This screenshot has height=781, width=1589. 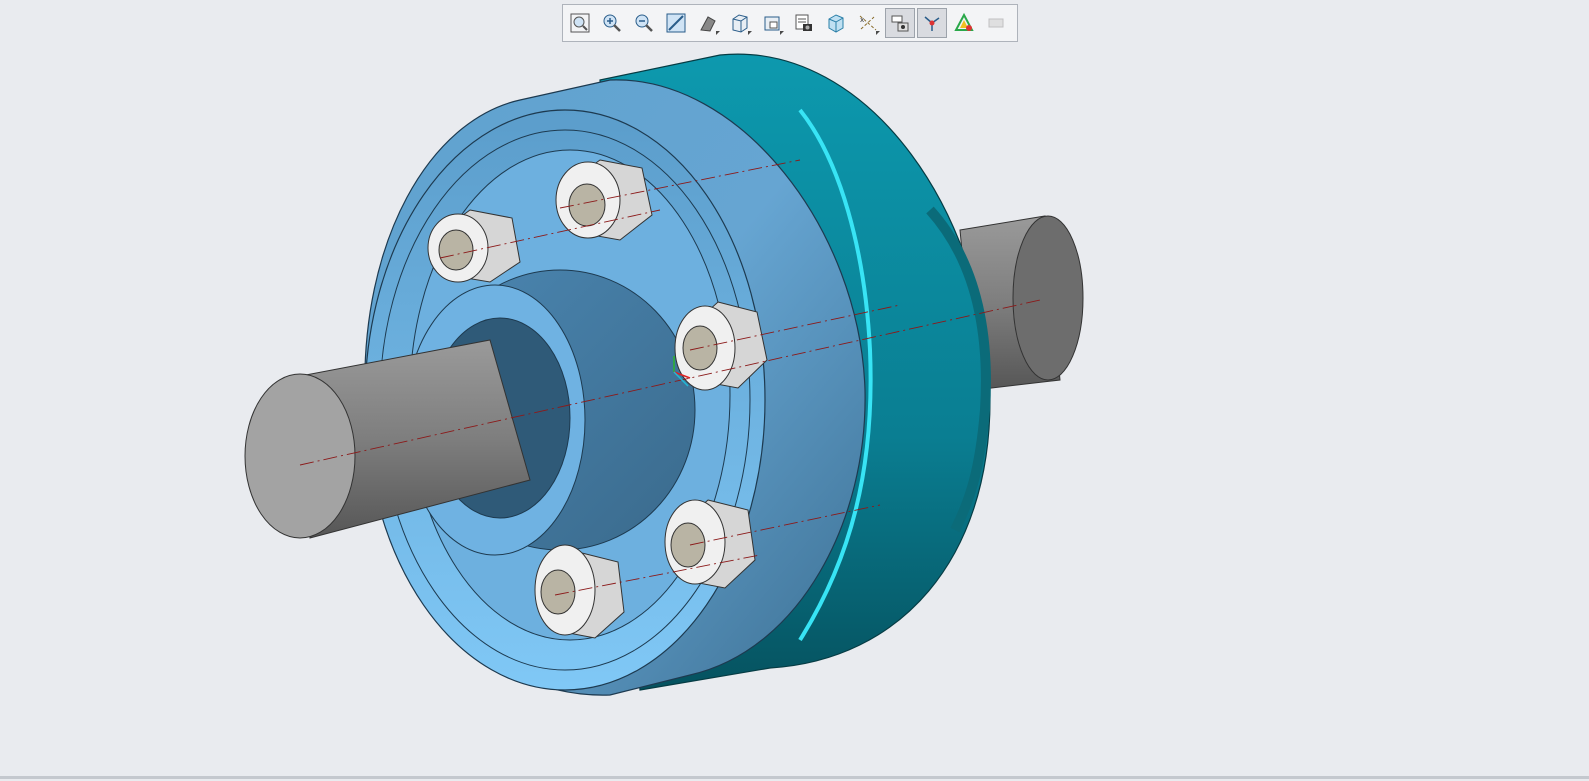 I want to click on view-cube-icon, so click(x=740, y=23).